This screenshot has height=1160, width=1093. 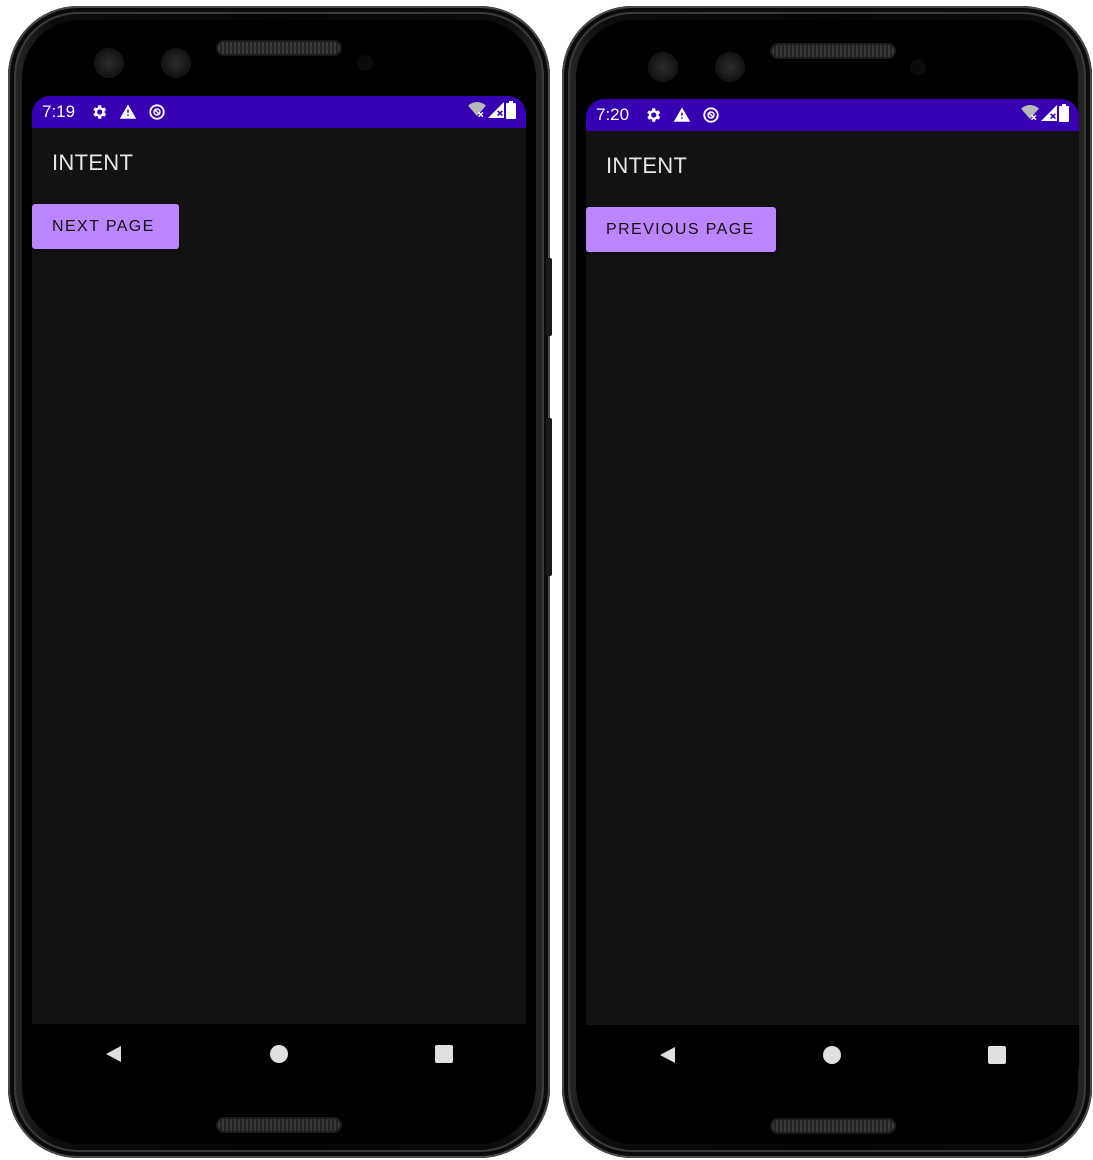 I want to click on previous-page-button: PREVIOUS PAGE, so click(x=681, y=229).